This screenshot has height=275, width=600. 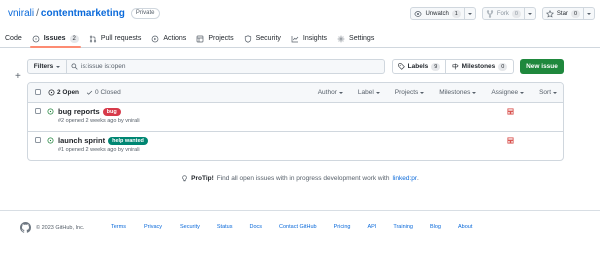 What do you see at coordinates (25, 227) in the screenshot?
I see `github-logo-icon` at bounding box center [25, 227].